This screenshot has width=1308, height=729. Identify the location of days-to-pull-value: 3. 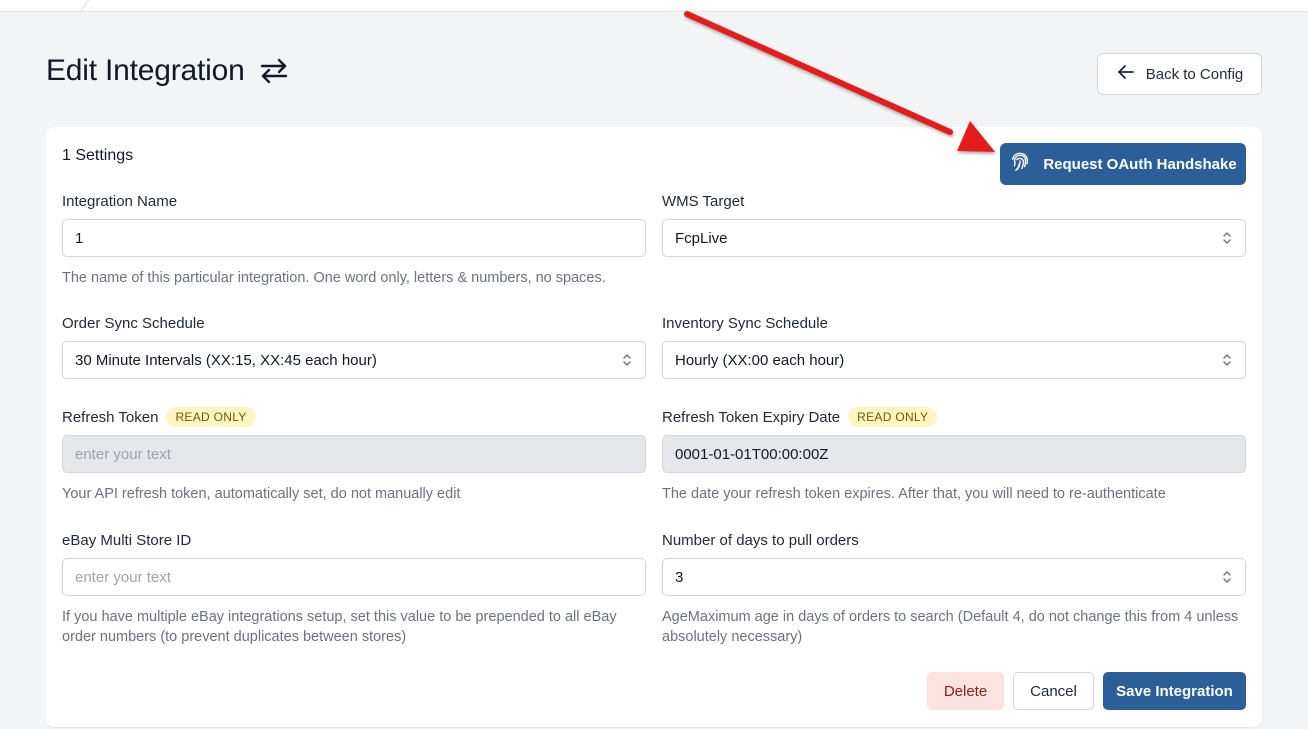
(679, 577).